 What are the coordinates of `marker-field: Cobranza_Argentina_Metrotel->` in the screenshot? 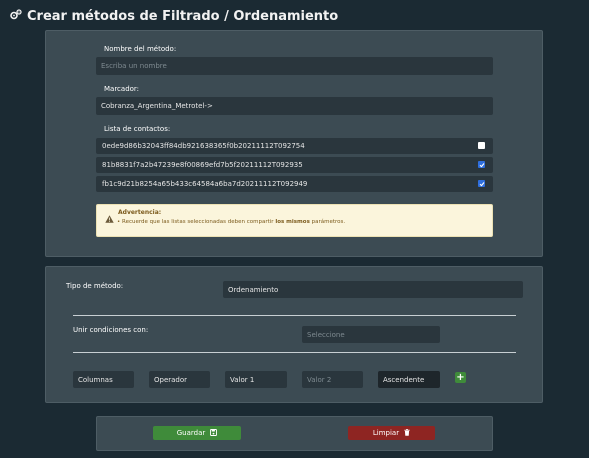 It's located at (294, 106).